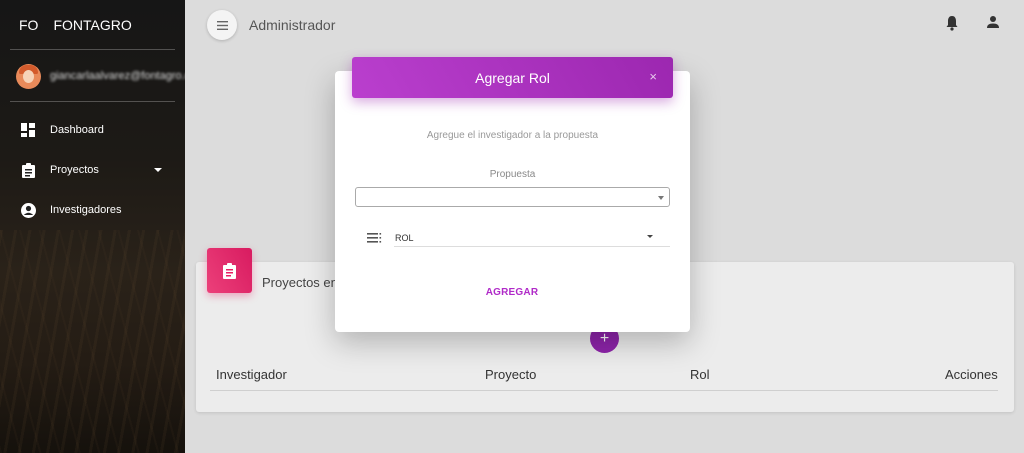 This screenshot has width=1024, height=453. I want to click on modal-subtitle: Agregue el investigador a la propuesta, so click(512, 135).